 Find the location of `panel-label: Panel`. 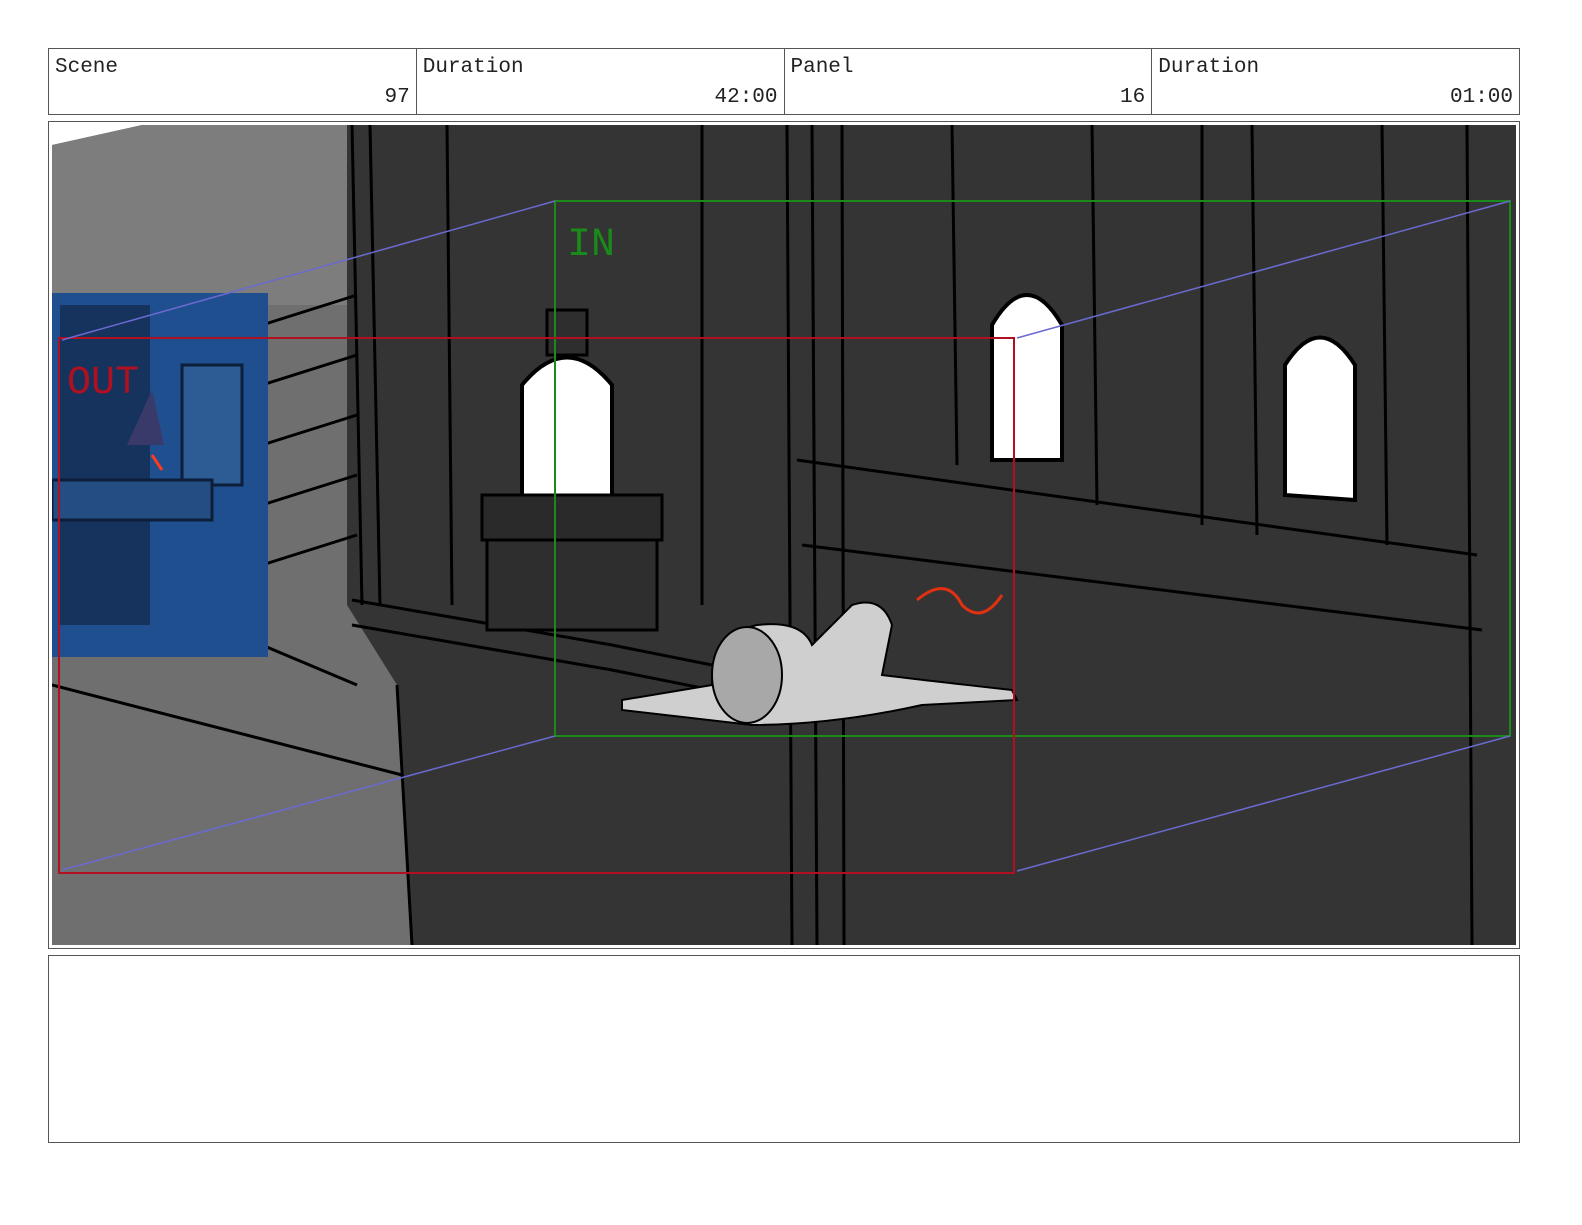

panel-label: Panel is located at coordinates (822, 67).